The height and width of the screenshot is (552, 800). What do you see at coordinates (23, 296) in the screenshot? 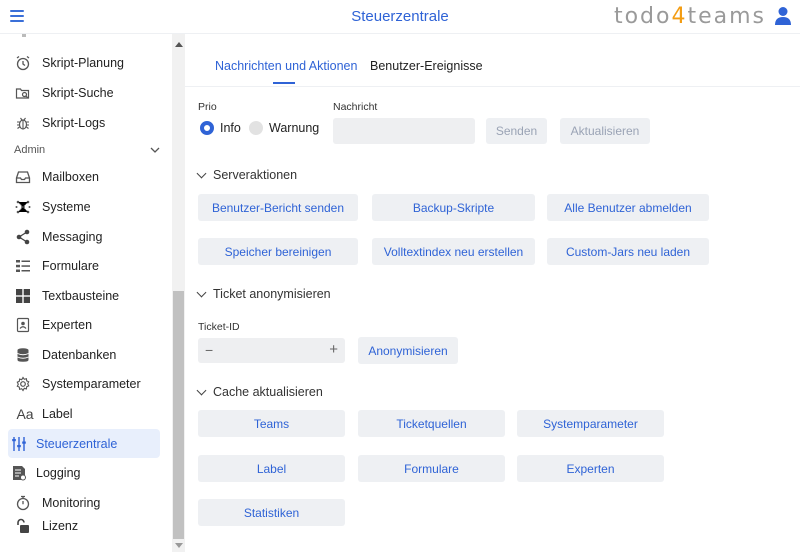
I see `grid-icon` at bounding box center [23, 296].